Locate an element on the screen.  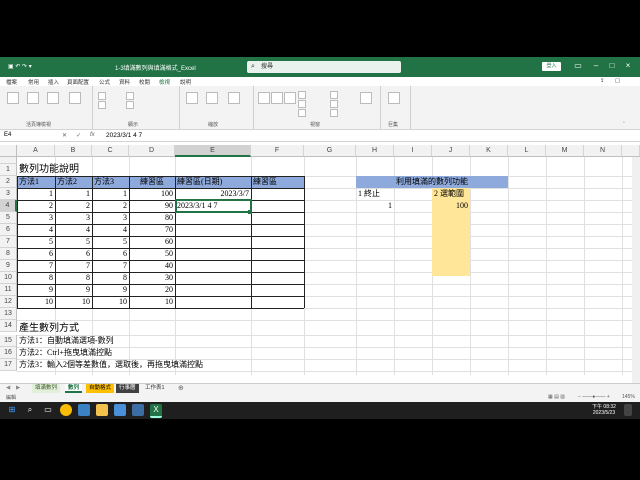
cell-c7: 5 is located at coordinates (110, 242).